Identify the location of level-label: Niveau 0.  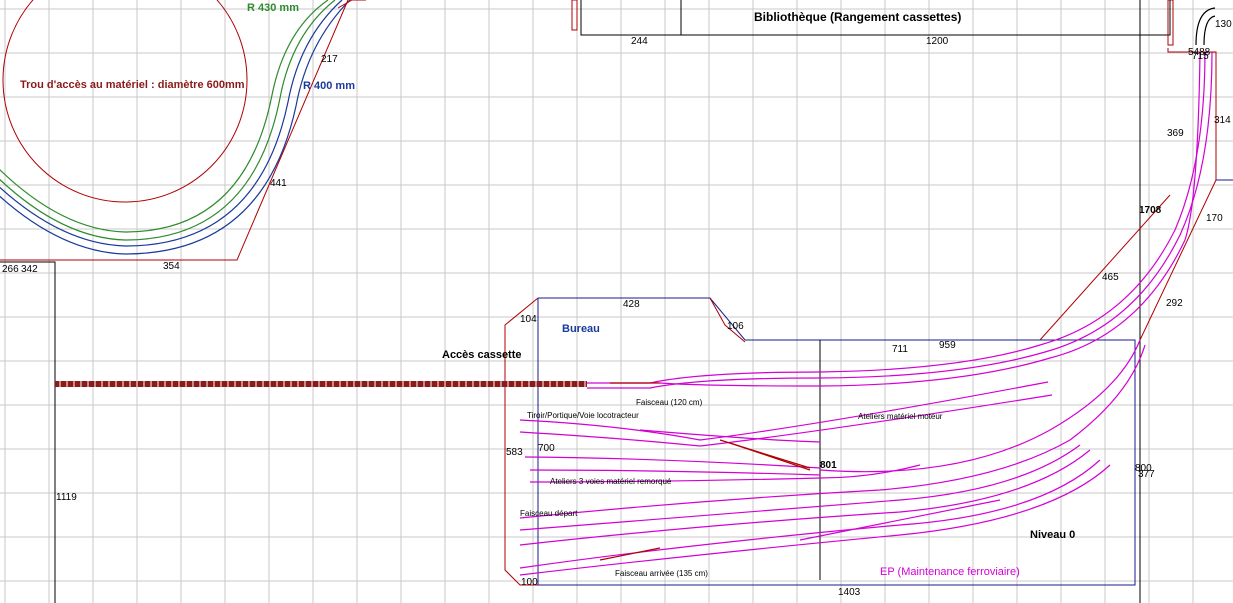
(1052, 535).